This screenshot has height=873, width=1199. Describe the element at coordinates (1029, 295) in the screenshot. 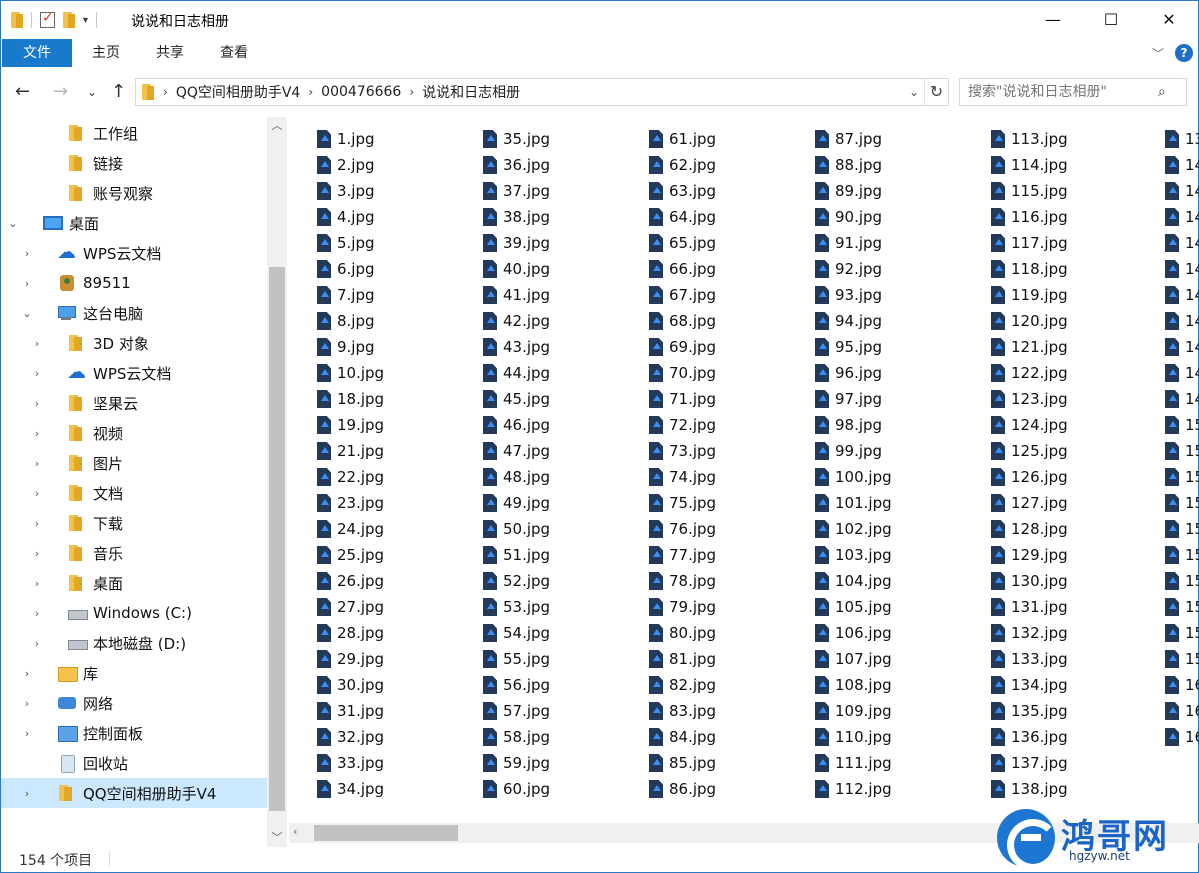

I see `file-item: 119.jpg` at that location.